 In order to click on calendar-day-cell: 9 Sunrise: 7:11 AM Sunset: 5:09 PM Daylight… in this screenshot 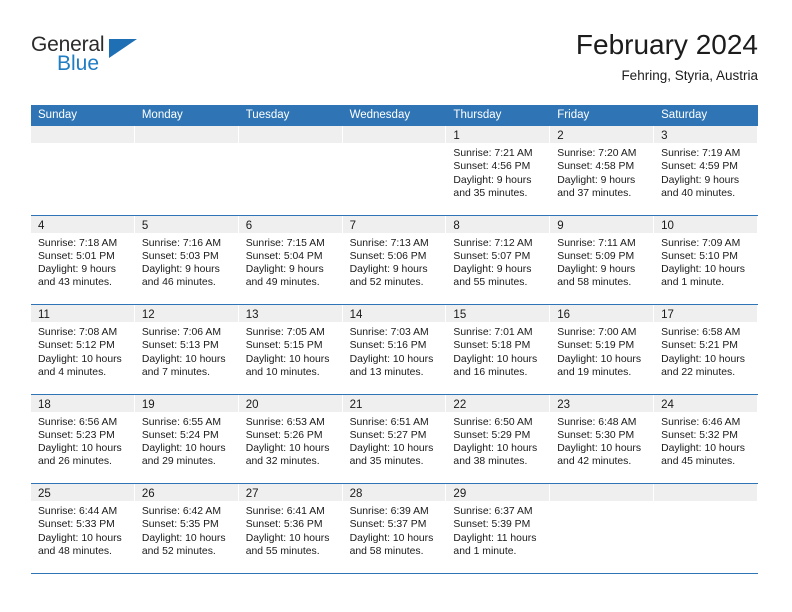, I will do `click(602, 259)`.